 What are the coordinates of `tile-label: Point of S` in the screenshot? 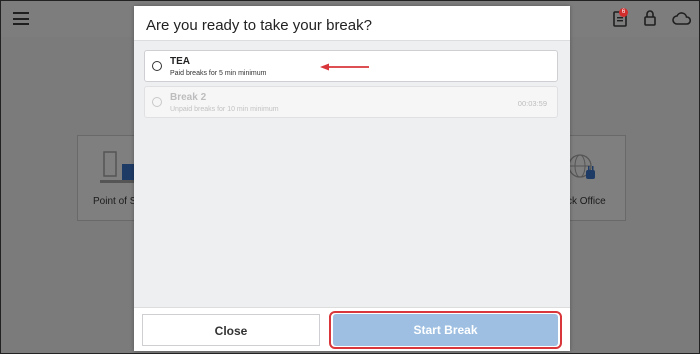 It's located at (115, 201).